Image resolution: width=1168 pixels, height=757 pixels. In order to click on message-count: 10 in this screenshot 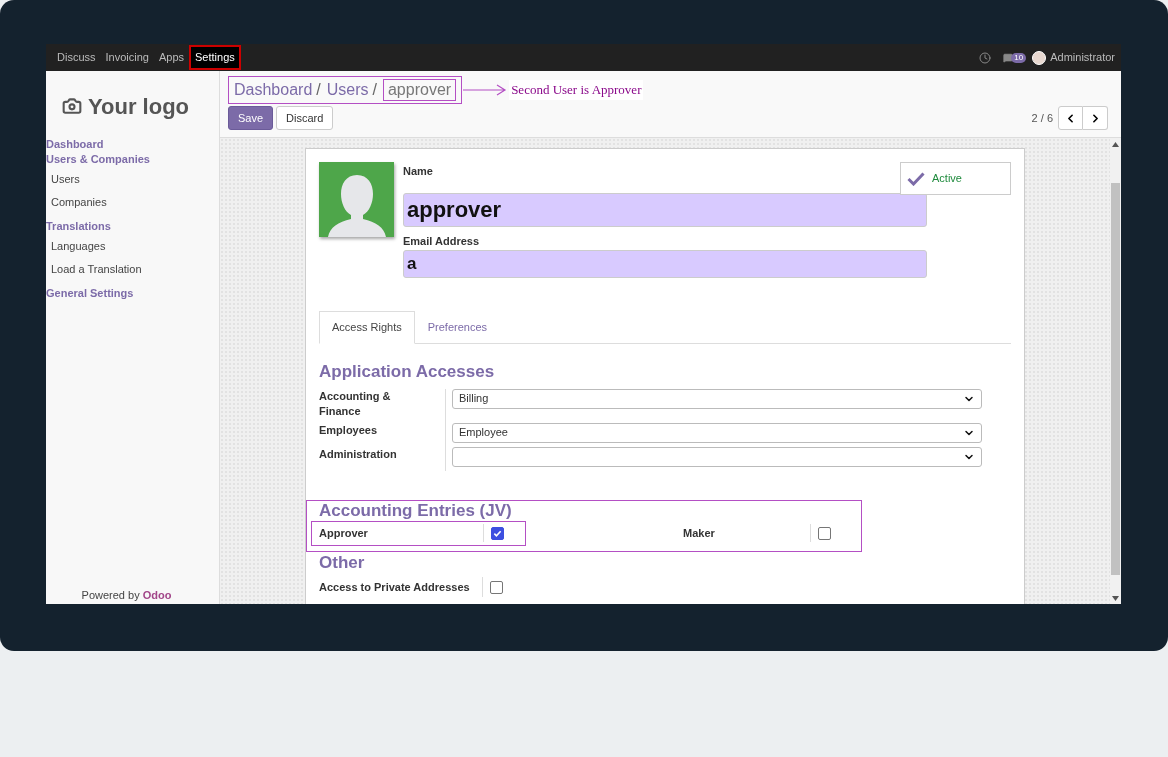, I will do `click(1015, 57)`.